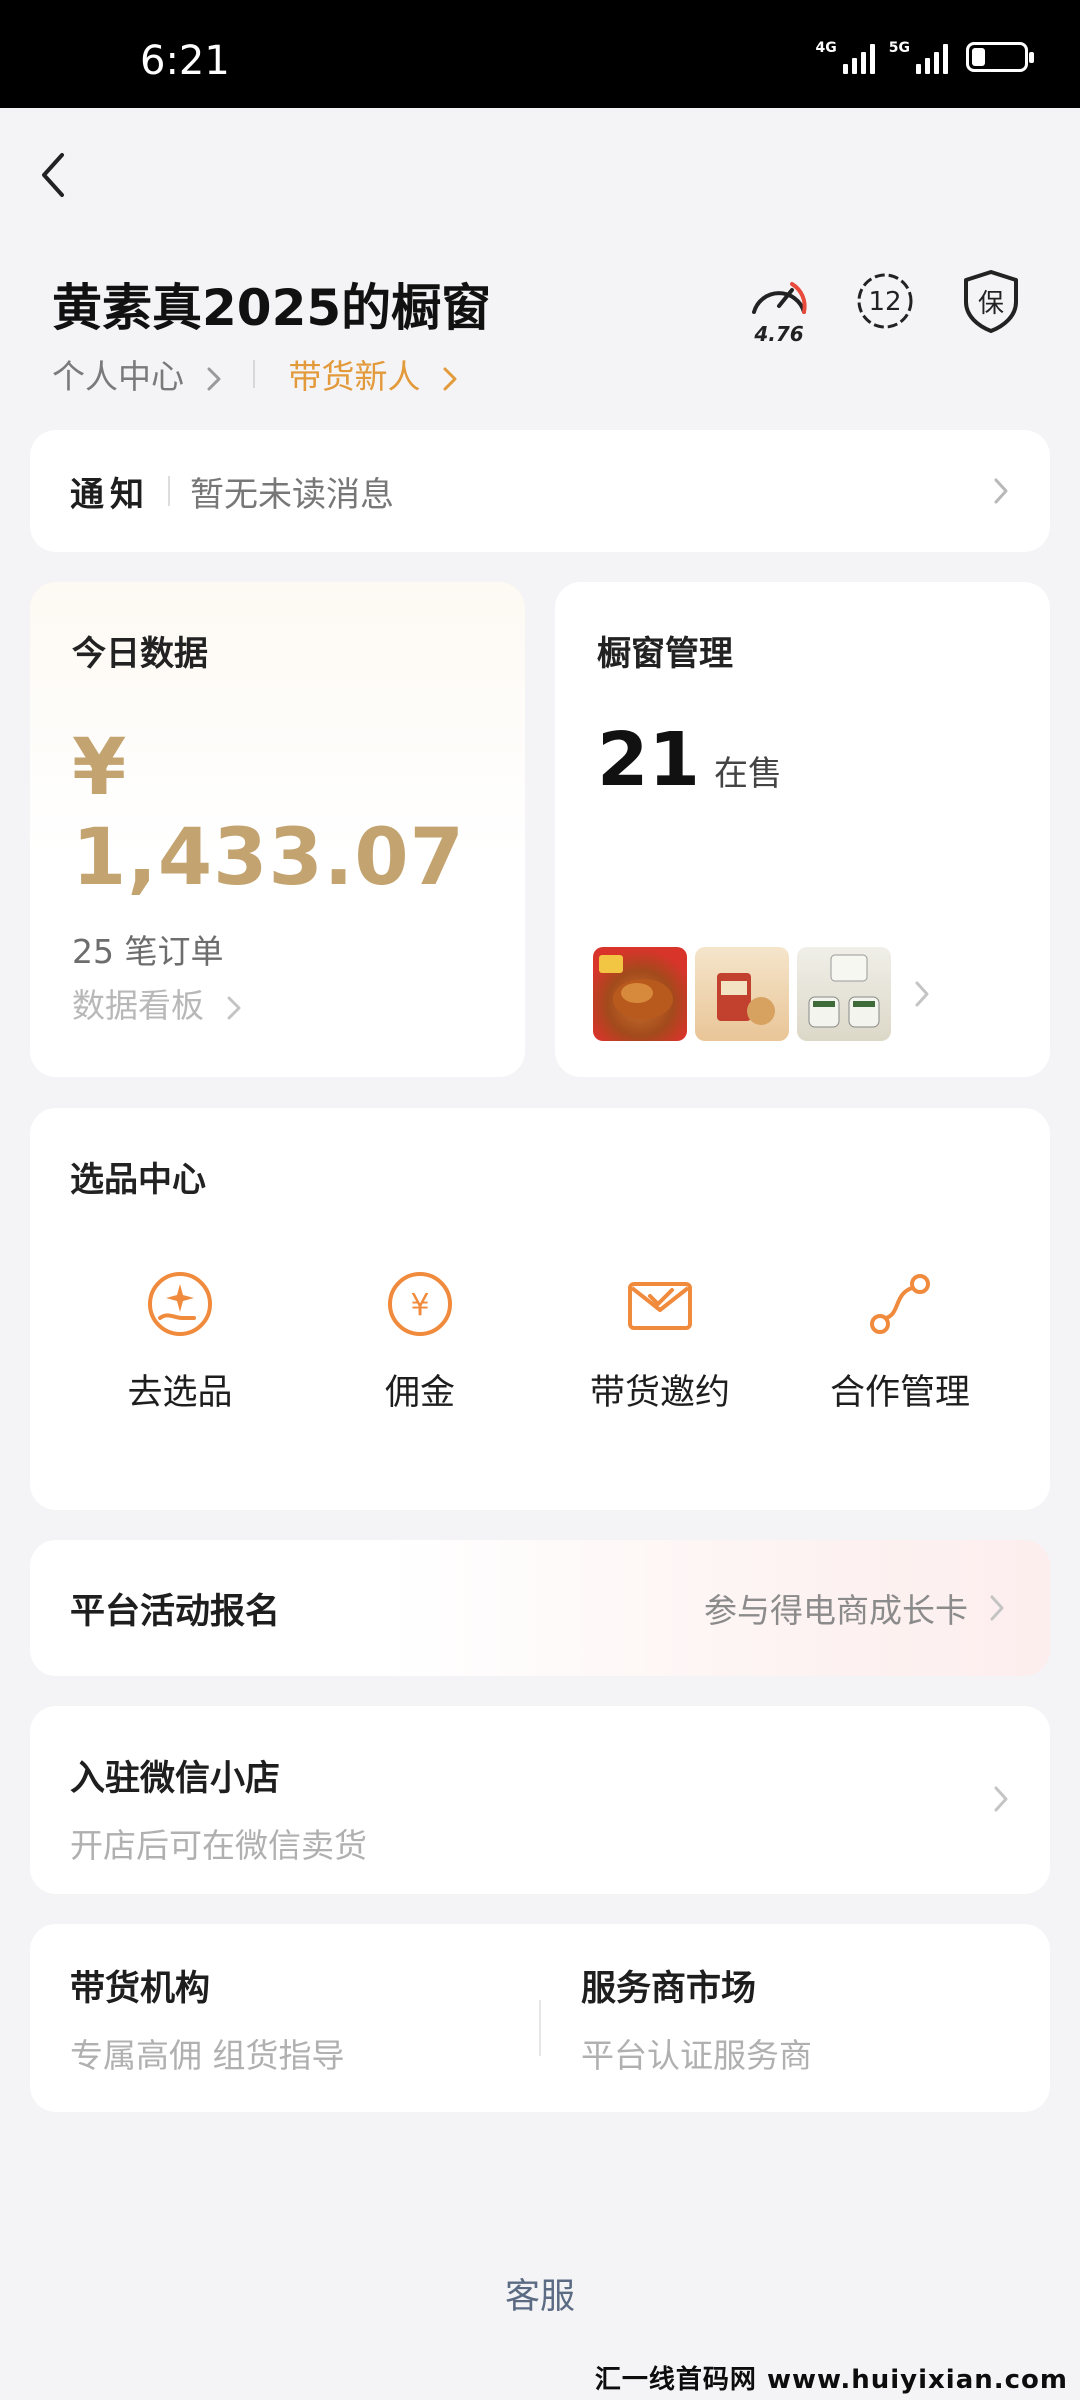  Describe the element at coordinates (180, 1304) in the screenshot. I see `hand-star-icon` at that location.